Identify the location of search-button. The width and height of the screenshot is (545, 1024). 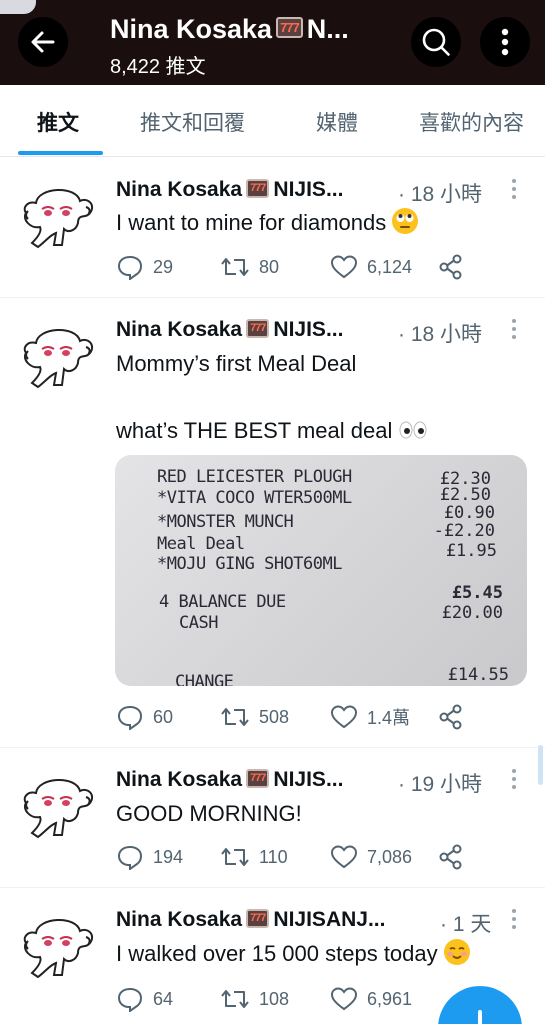
(436, 42).